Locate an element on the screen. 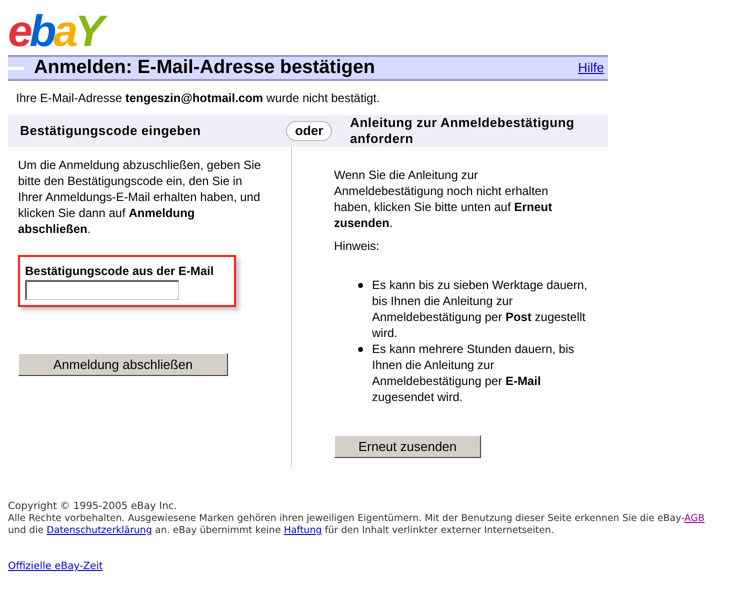 The height and width of the screenshot is (611, 730). footer-link: Datenschutzerklärung is located at coordinates (99, 530).